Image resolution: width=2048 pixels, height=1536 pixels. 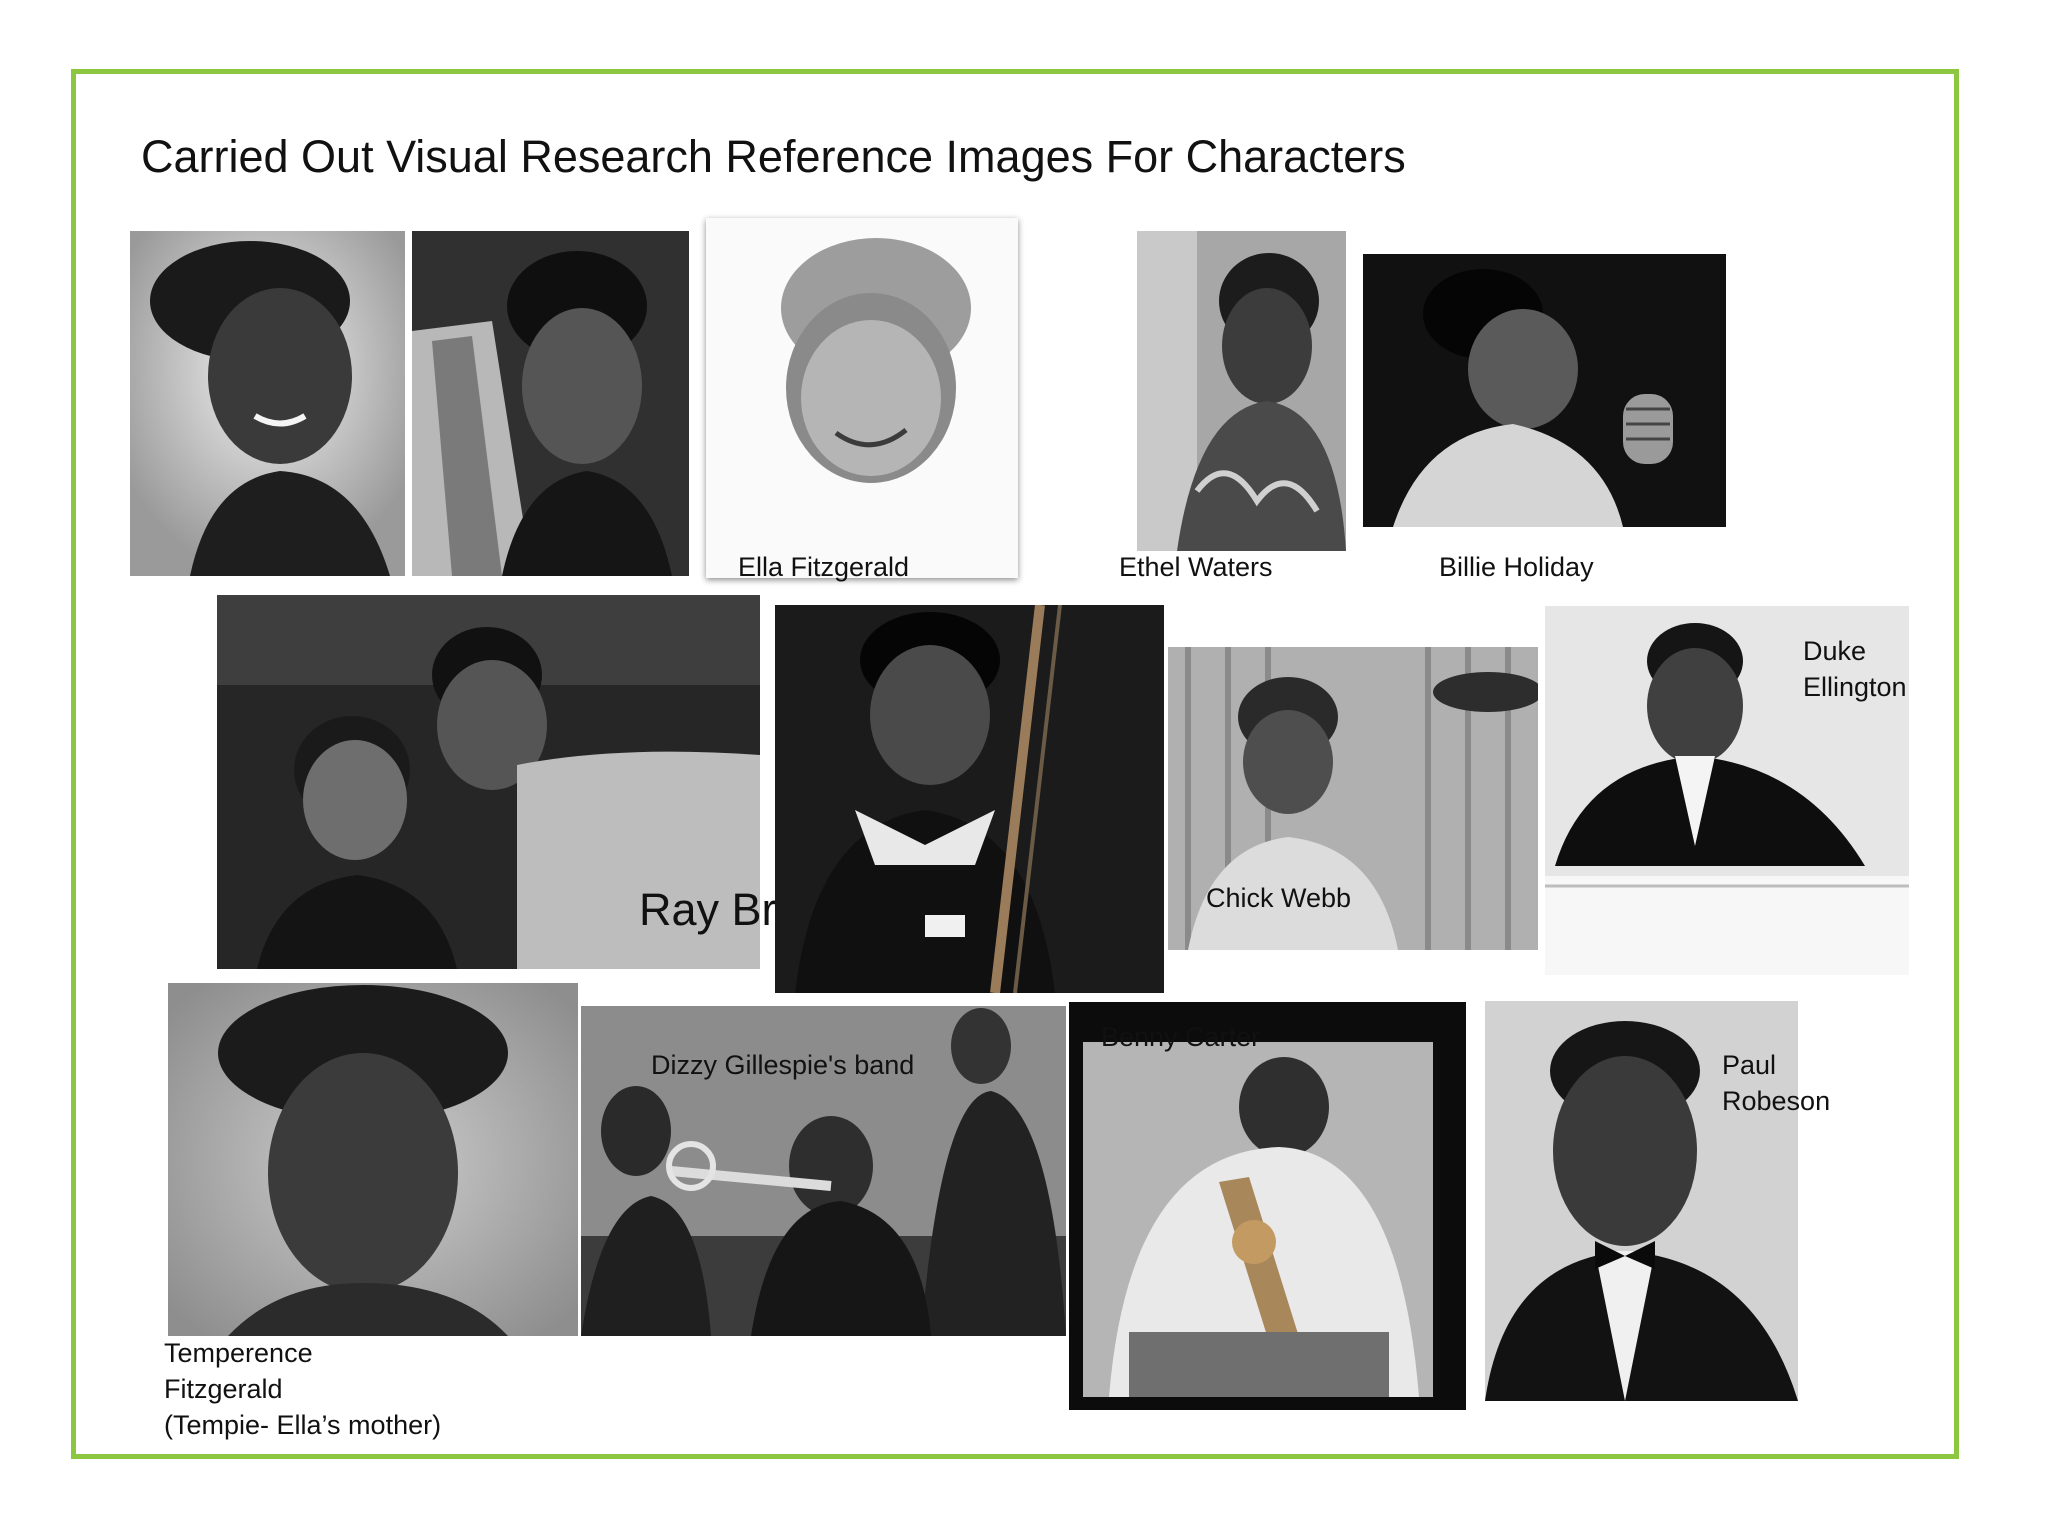 I want to click on caption-paul-robeson: Paul Robeson, so click(x=1776, y=1083).